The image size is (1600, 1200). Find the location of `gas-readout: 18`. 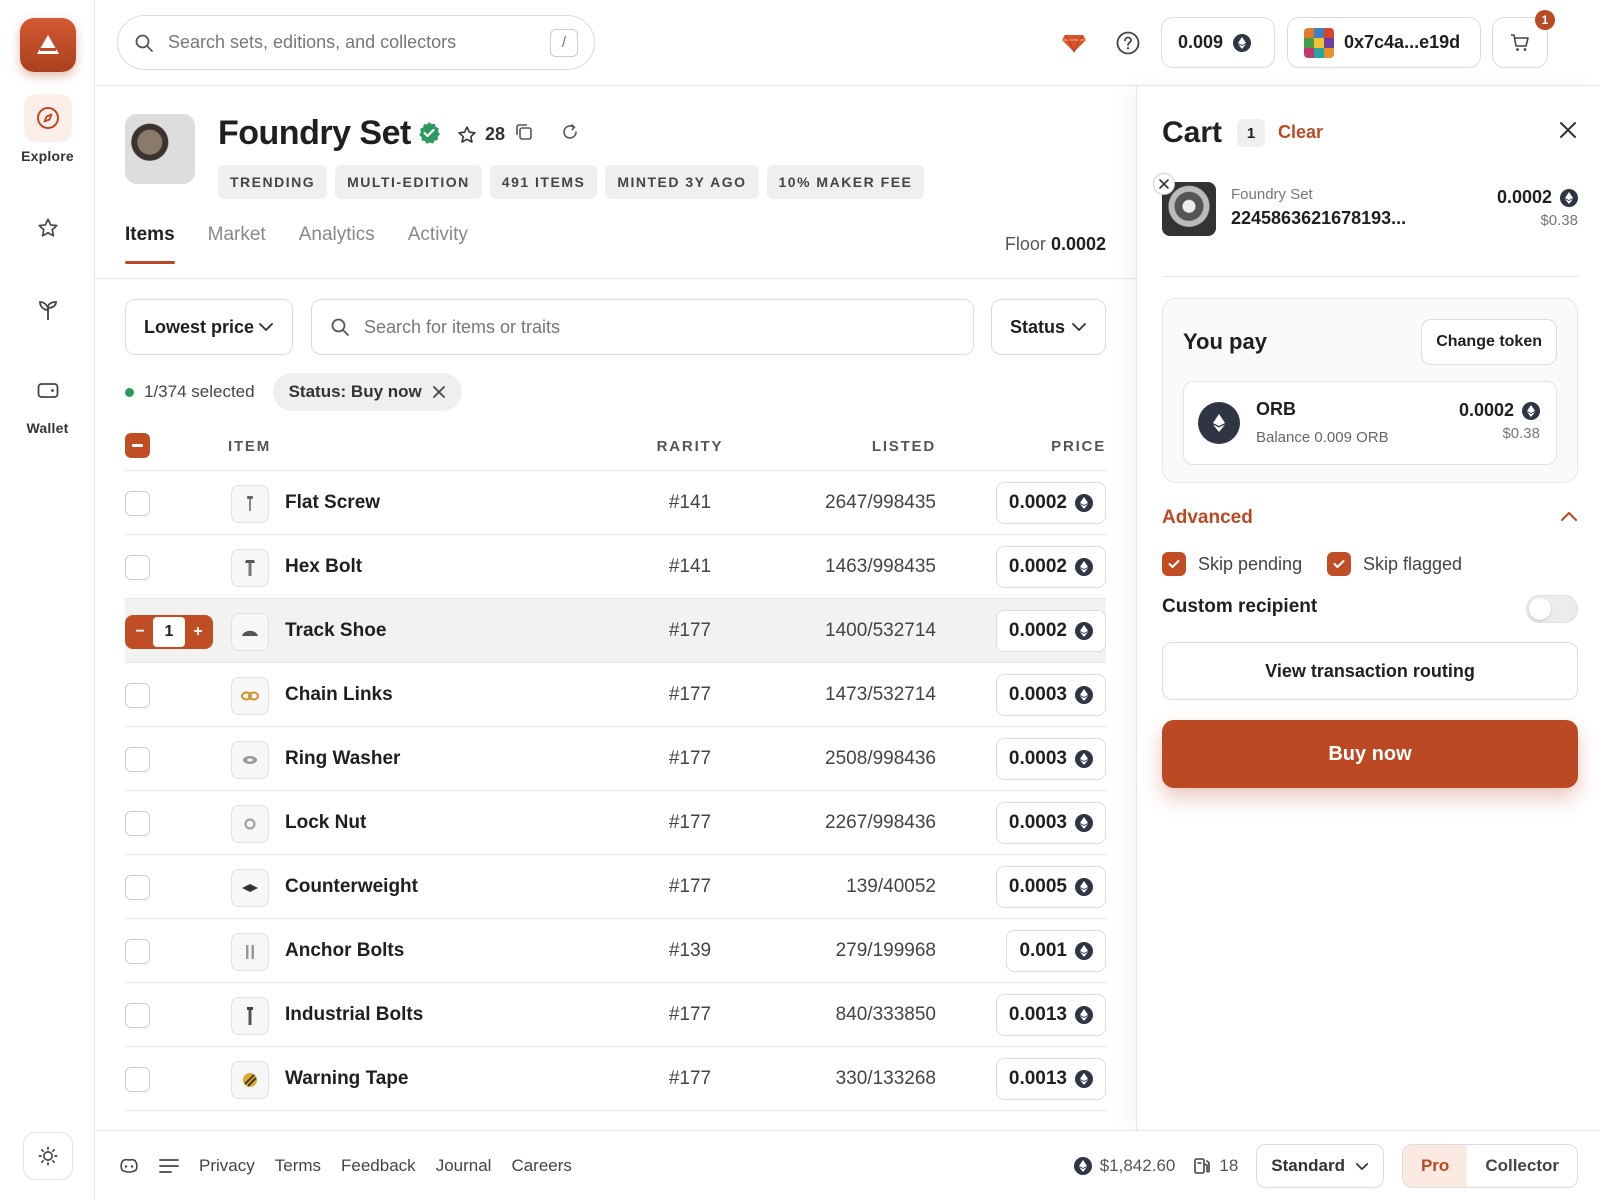

gas-readout: 18 is located at coordinates (1215, 1166).